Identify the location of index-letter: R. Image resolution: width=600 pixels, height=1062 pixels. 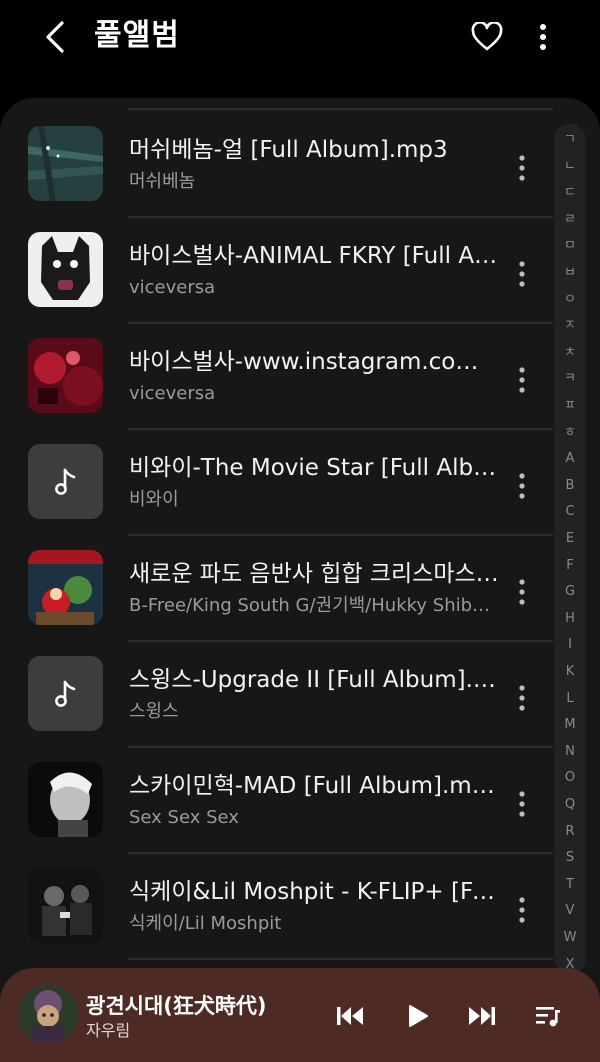
(570, 832).